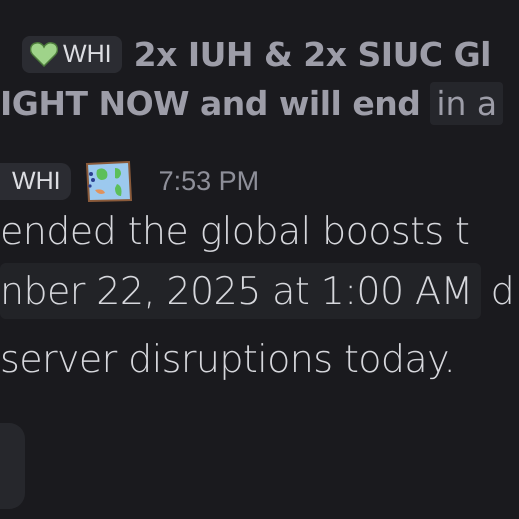 This screenshot has width=519, height=519. What do you see at coordinates (240, 291) in the screenshot?
I see `timestamp-chip: nber 22, 2025 at 1:00 AM` at bounding box center [240, 291].